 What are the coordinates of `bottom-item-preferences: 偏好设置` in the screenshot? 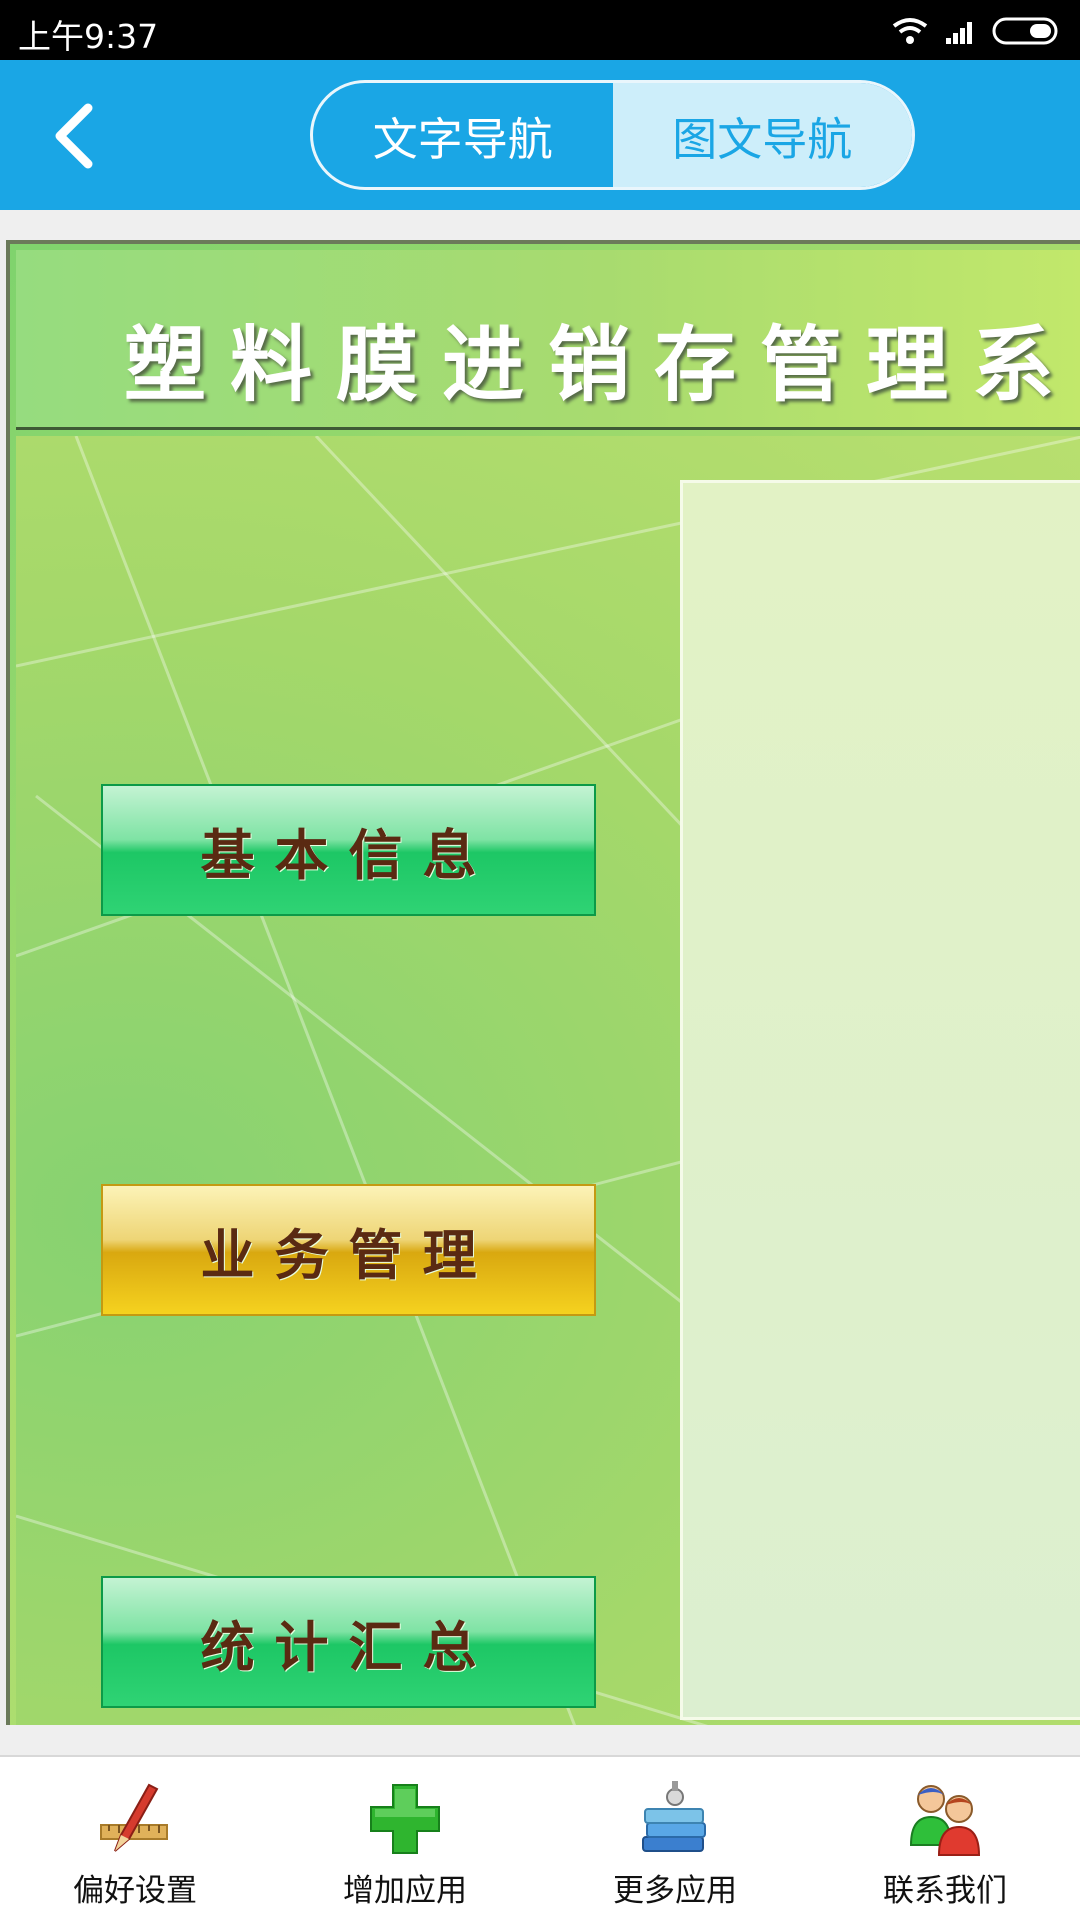 It's located at (135, 1838).